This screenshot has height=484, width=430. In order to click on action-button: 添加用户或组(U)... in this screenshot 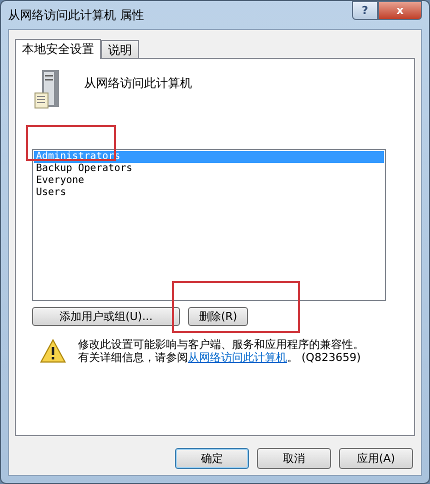, I will do `click(106, 316)`.